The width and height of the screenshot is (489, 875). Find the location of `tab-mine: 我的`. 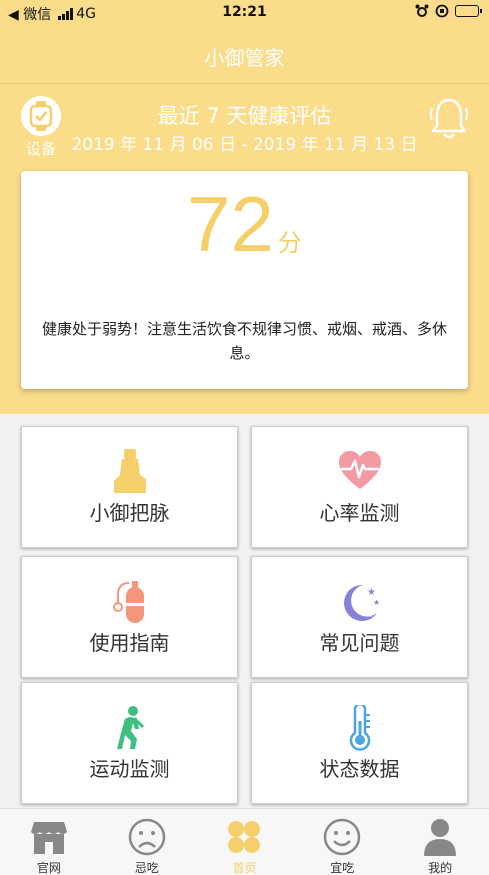

tab-mine: 我的 is located at coordinates (440, 842).